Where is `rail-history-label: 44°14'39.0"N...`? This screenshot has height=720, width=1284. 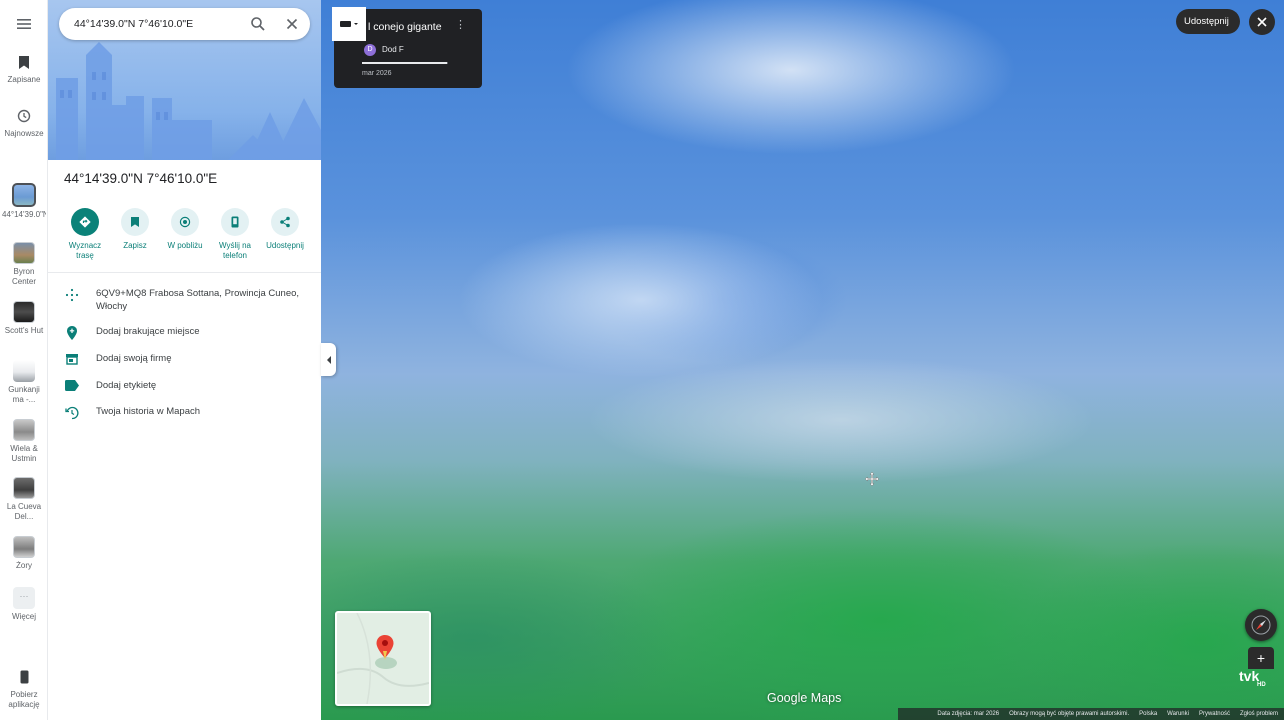 rail-history-label: 44°14'39.0"N... is located at coordinates (24, 214).